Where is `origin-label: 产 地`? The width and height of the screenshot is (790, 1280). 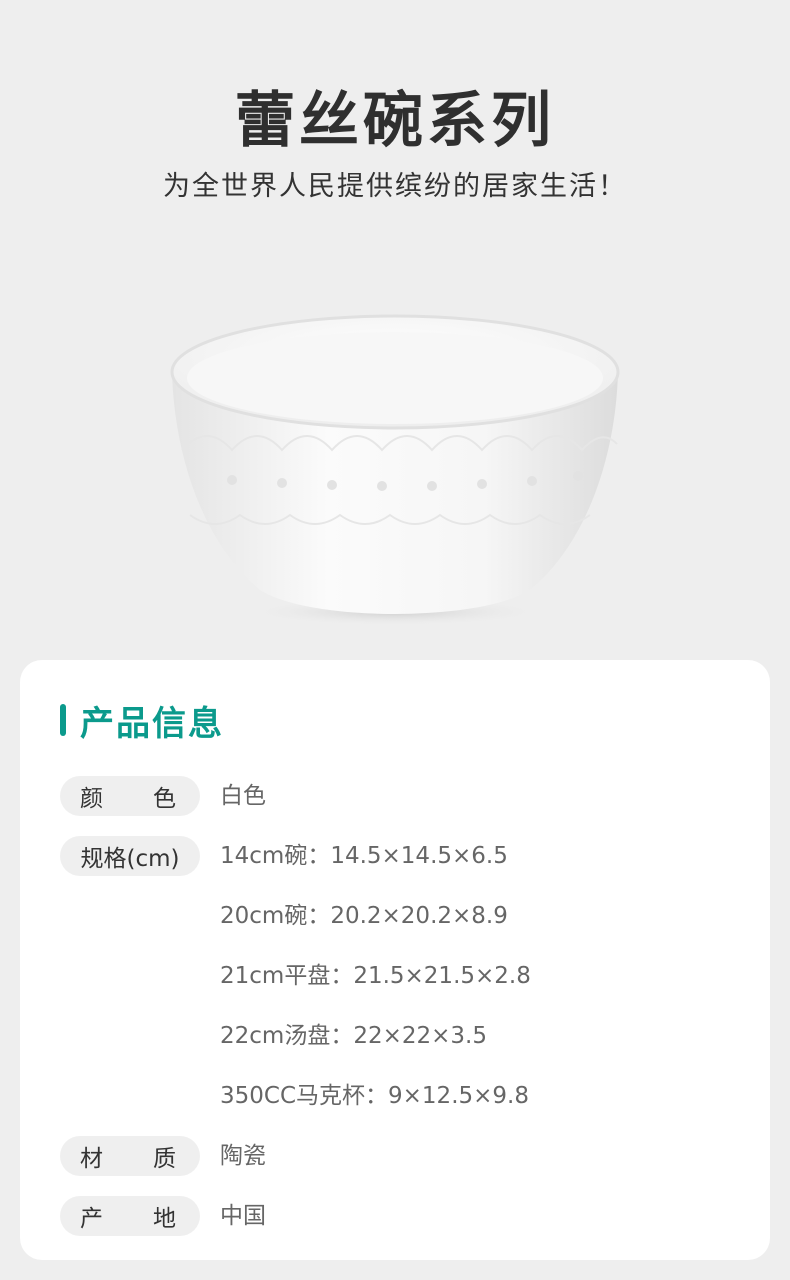
origin-label: 产 地 is located at coordinates (130, 1216).